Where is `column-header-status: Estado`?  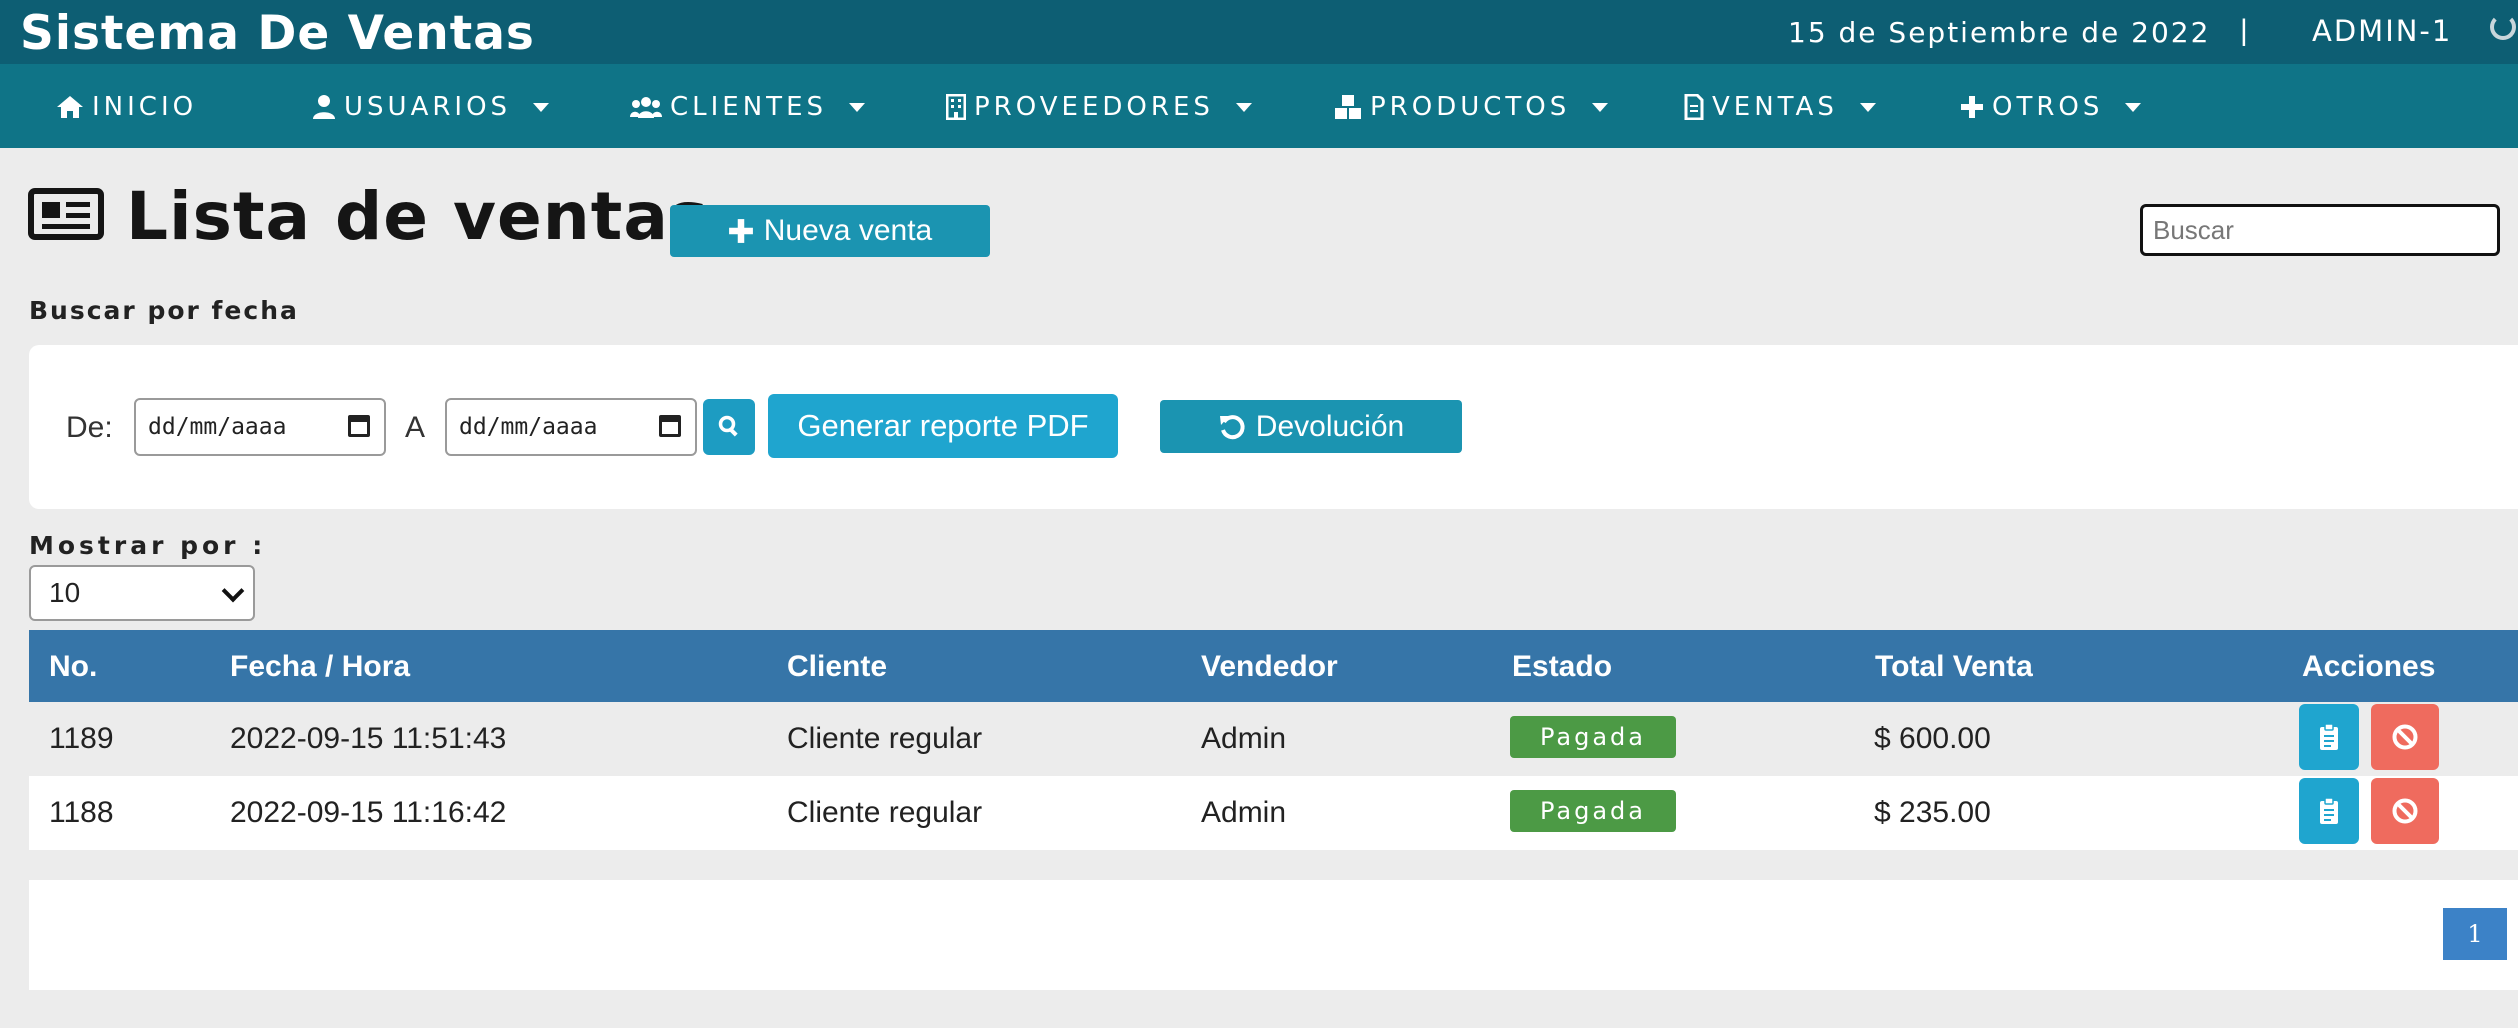 column-header-status: Estado is located at coordinates (1562, 667).